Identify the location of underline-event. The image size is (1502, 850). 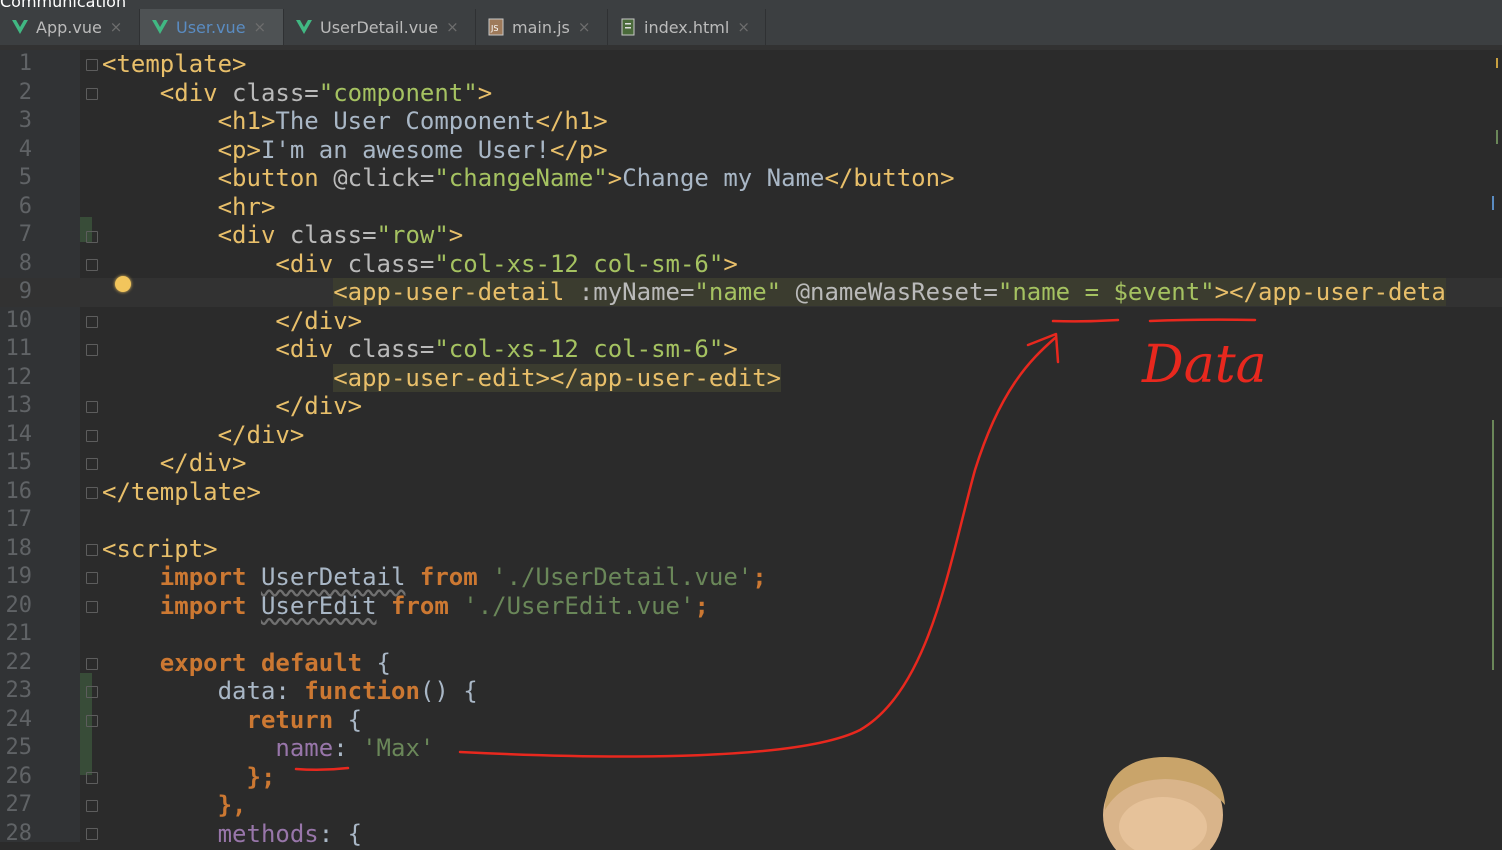
(1202, 320).